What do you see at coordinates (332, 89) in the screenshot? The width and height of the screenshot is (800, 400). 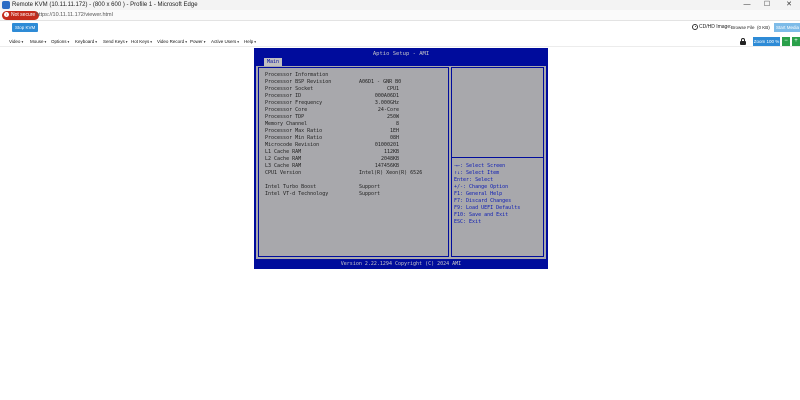 I see `row-processor-socket: Processor Socket CPU1` at bounding box center [332, 89].